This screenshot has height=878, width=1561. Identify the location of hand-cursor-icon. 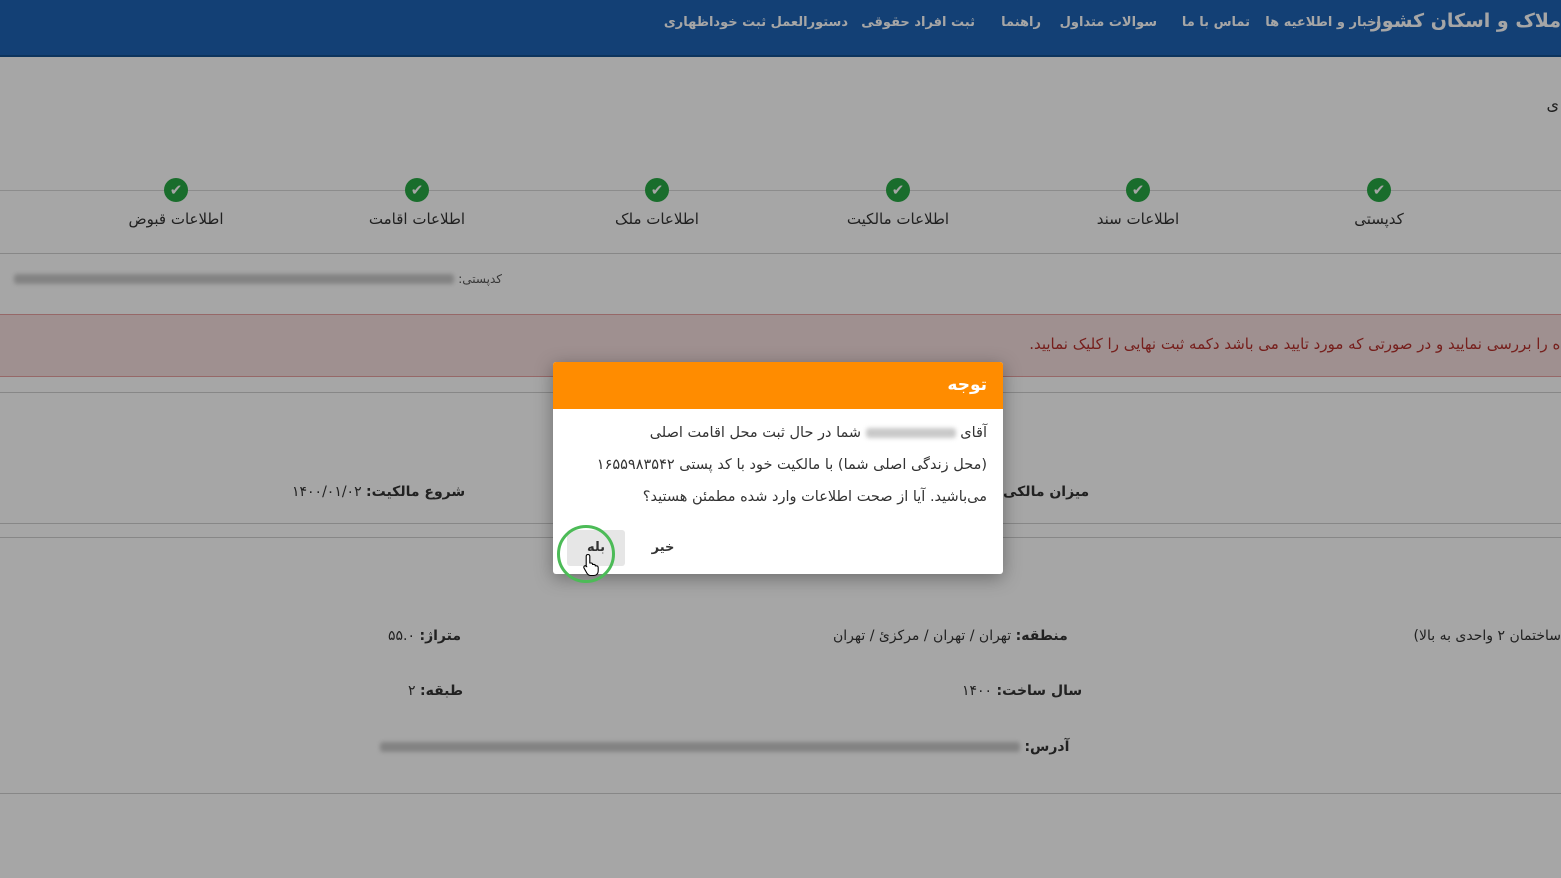
(591, 565).